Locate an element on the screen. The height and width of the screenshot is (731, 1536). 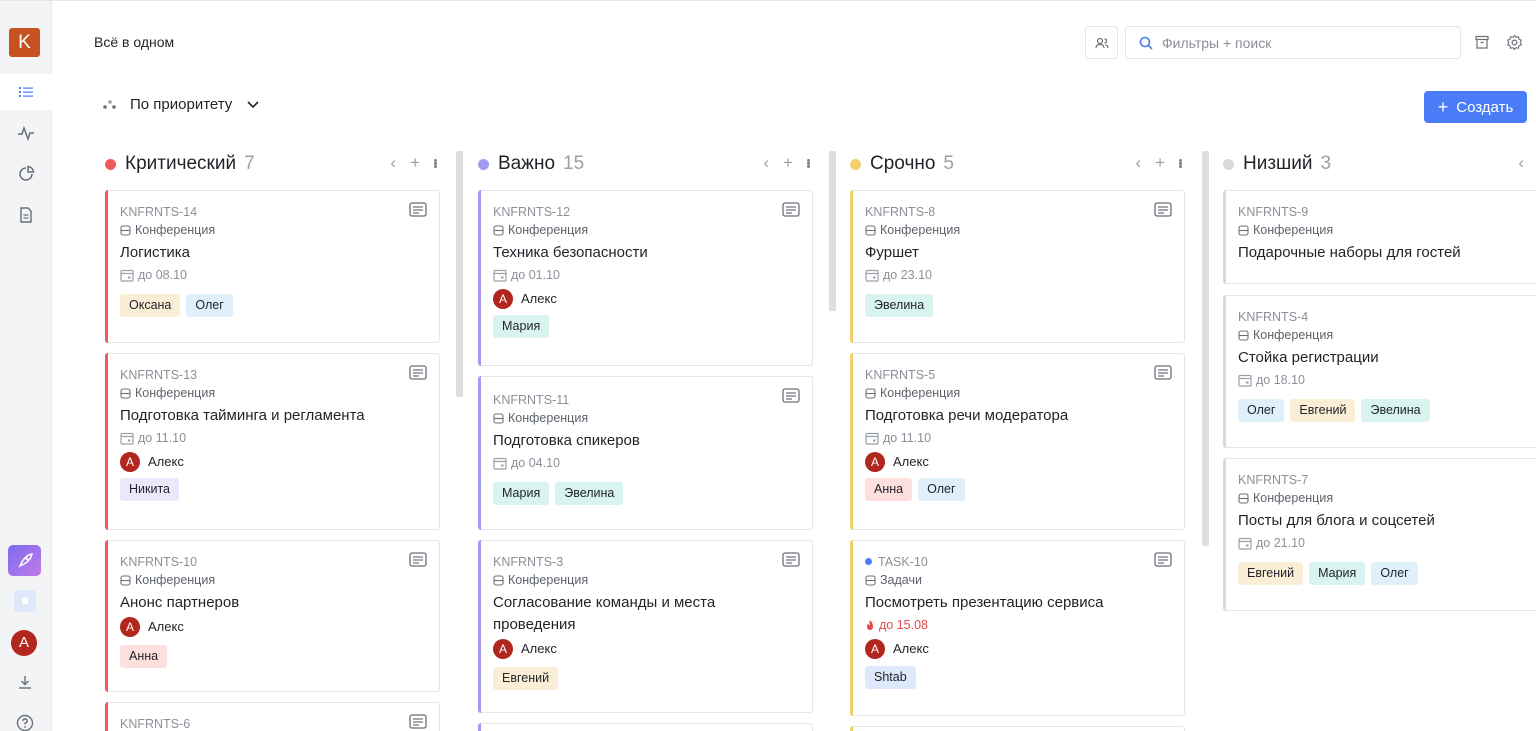
chart-icon is located at coordinates (26, 174).